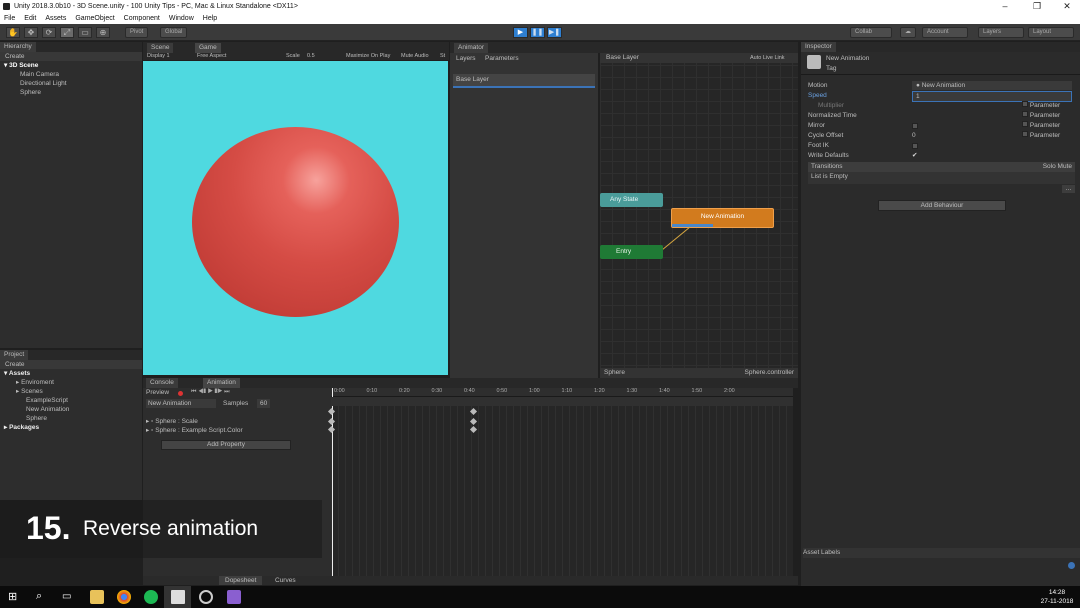 The height and width of the screenshot is (608, 1080). I want to click on auto-live-link-toggle: Auto Live Link, so click(767, 58).